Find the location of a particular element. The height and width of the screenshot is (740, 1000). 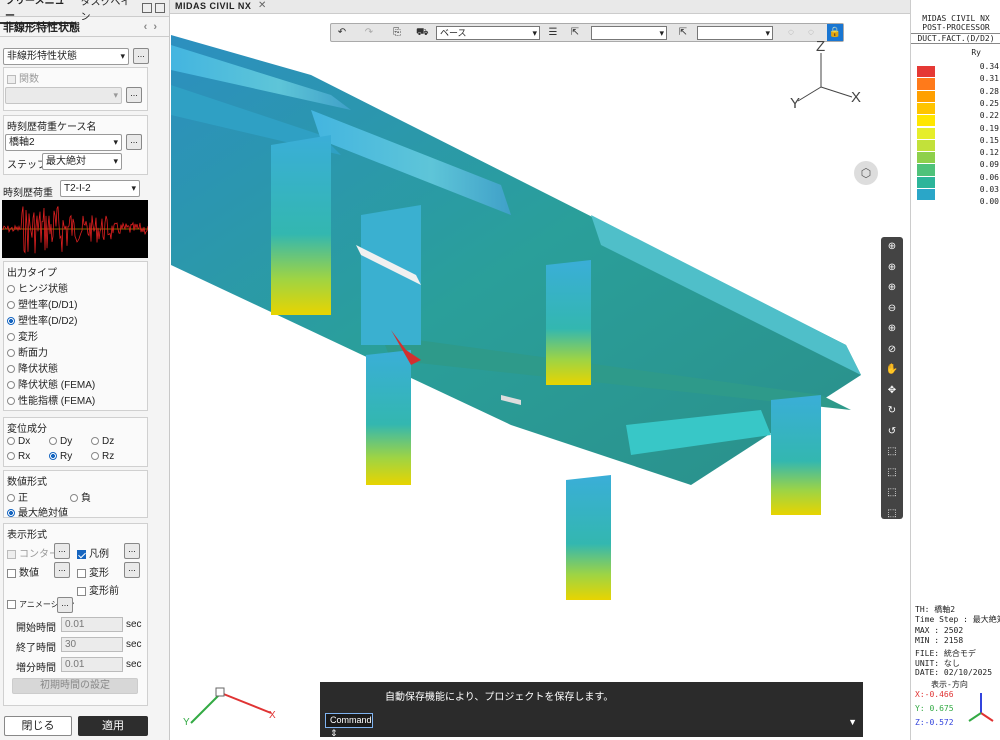

command-input: Command ⇕ is located at coordinates (349, 725).